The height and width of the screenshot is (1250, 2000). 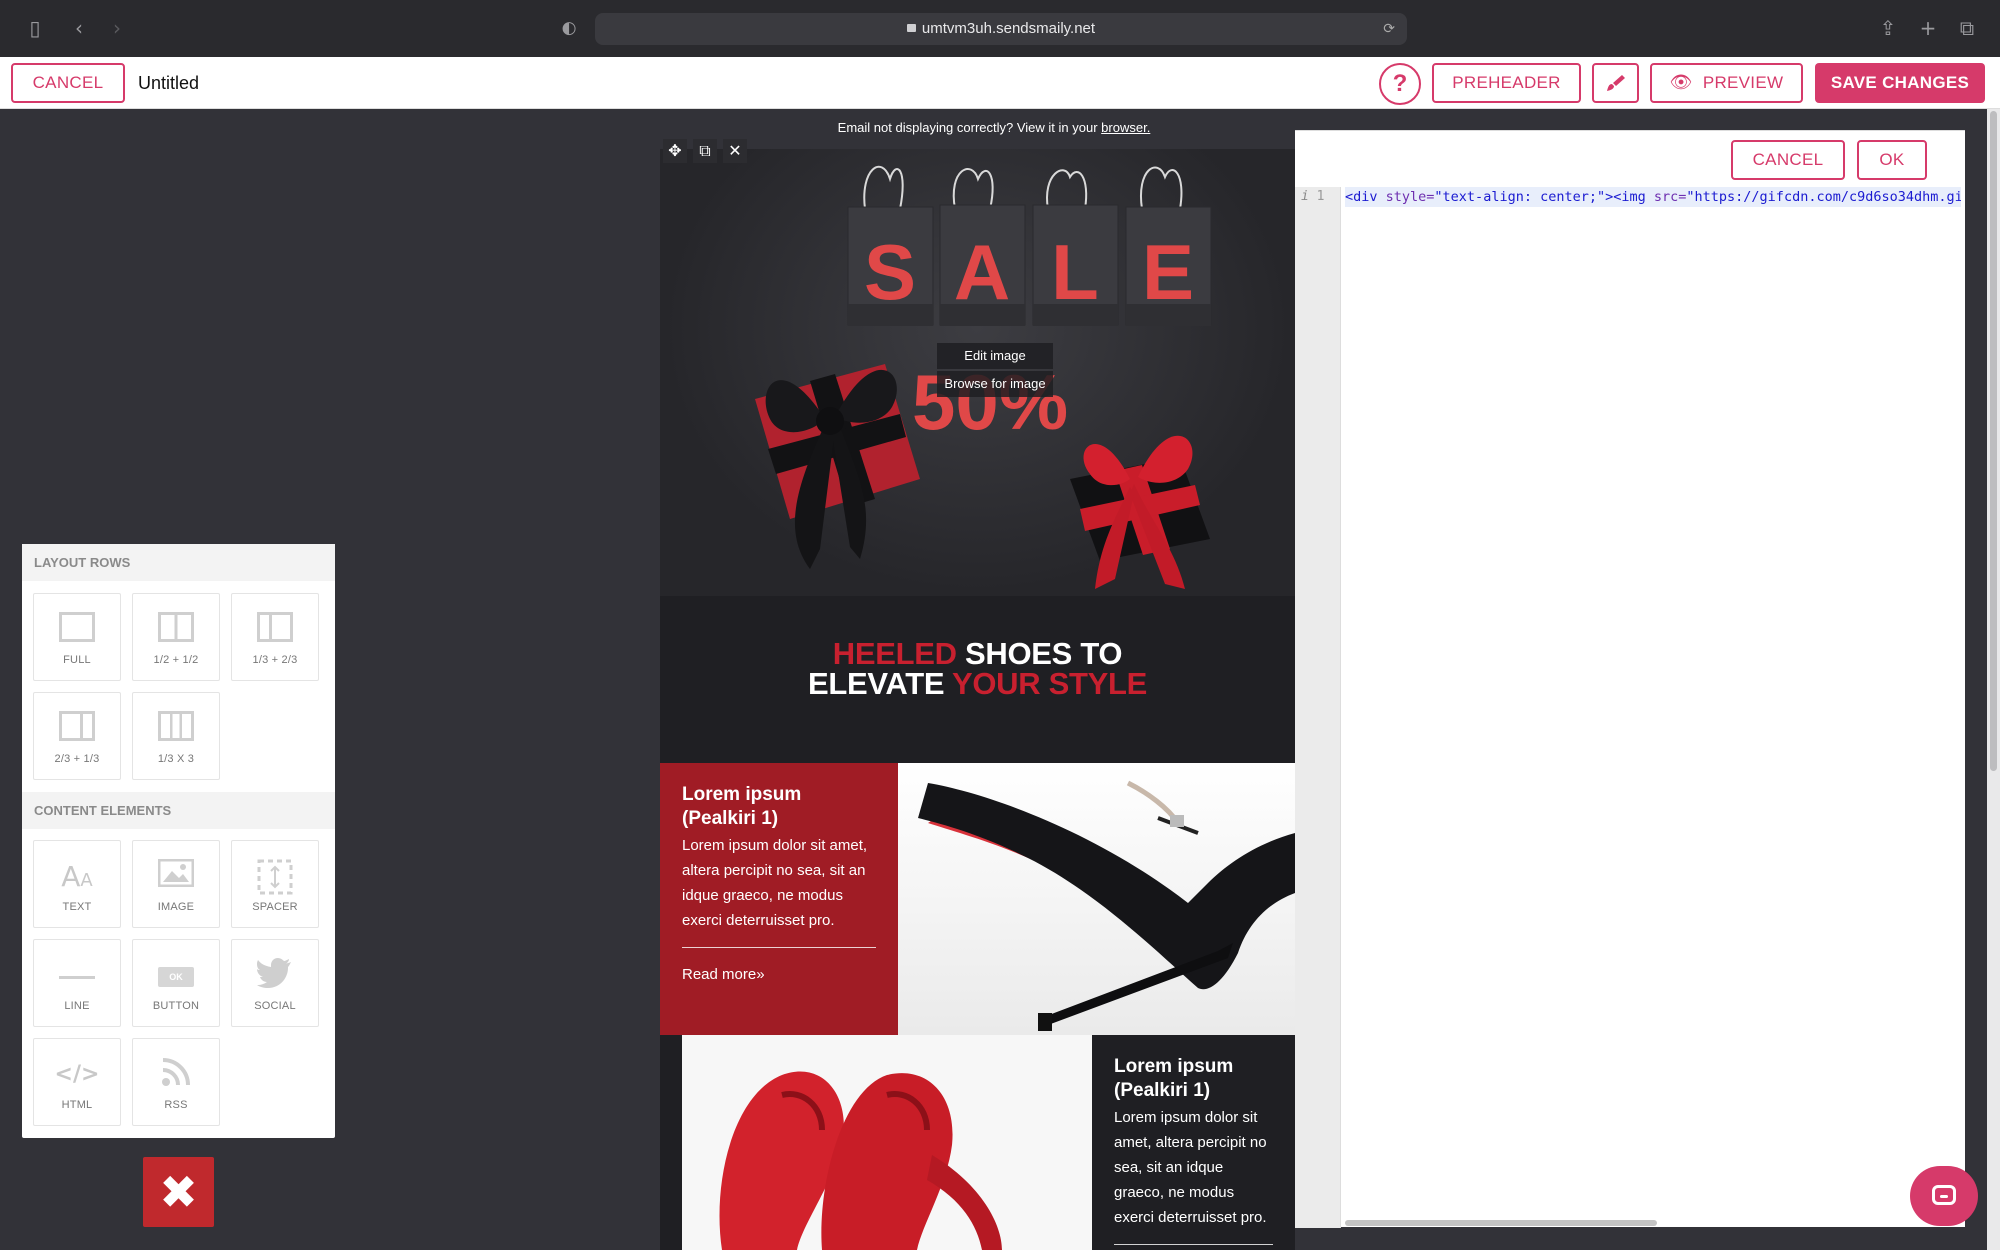 I want to click on layout-half-half-label: 1/2 + 1/2, so click(x=176, y=660).